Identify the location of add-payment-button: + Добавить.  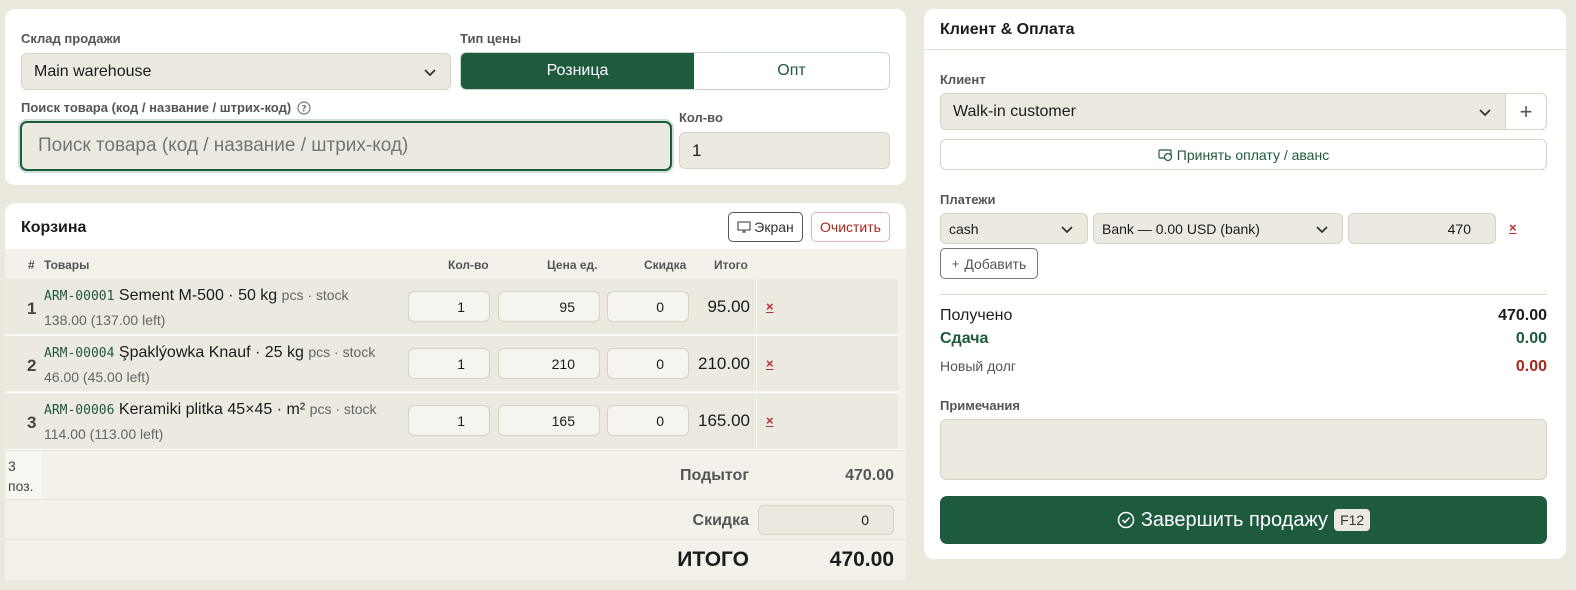
(989, 263).